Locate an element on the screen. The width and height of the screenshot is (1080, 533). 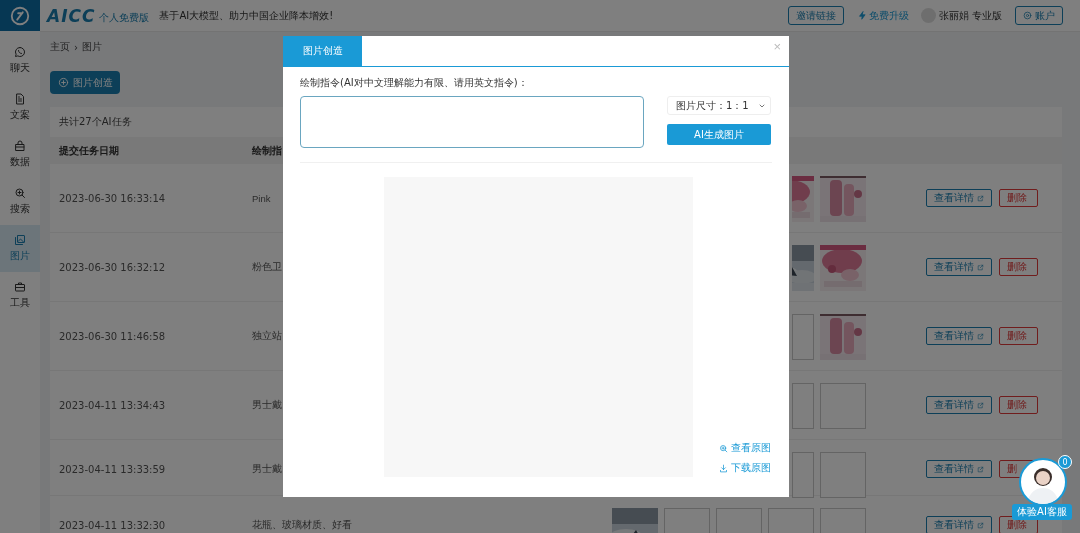
create-image-button: 图片创造 is located at coordinates (85, 82).